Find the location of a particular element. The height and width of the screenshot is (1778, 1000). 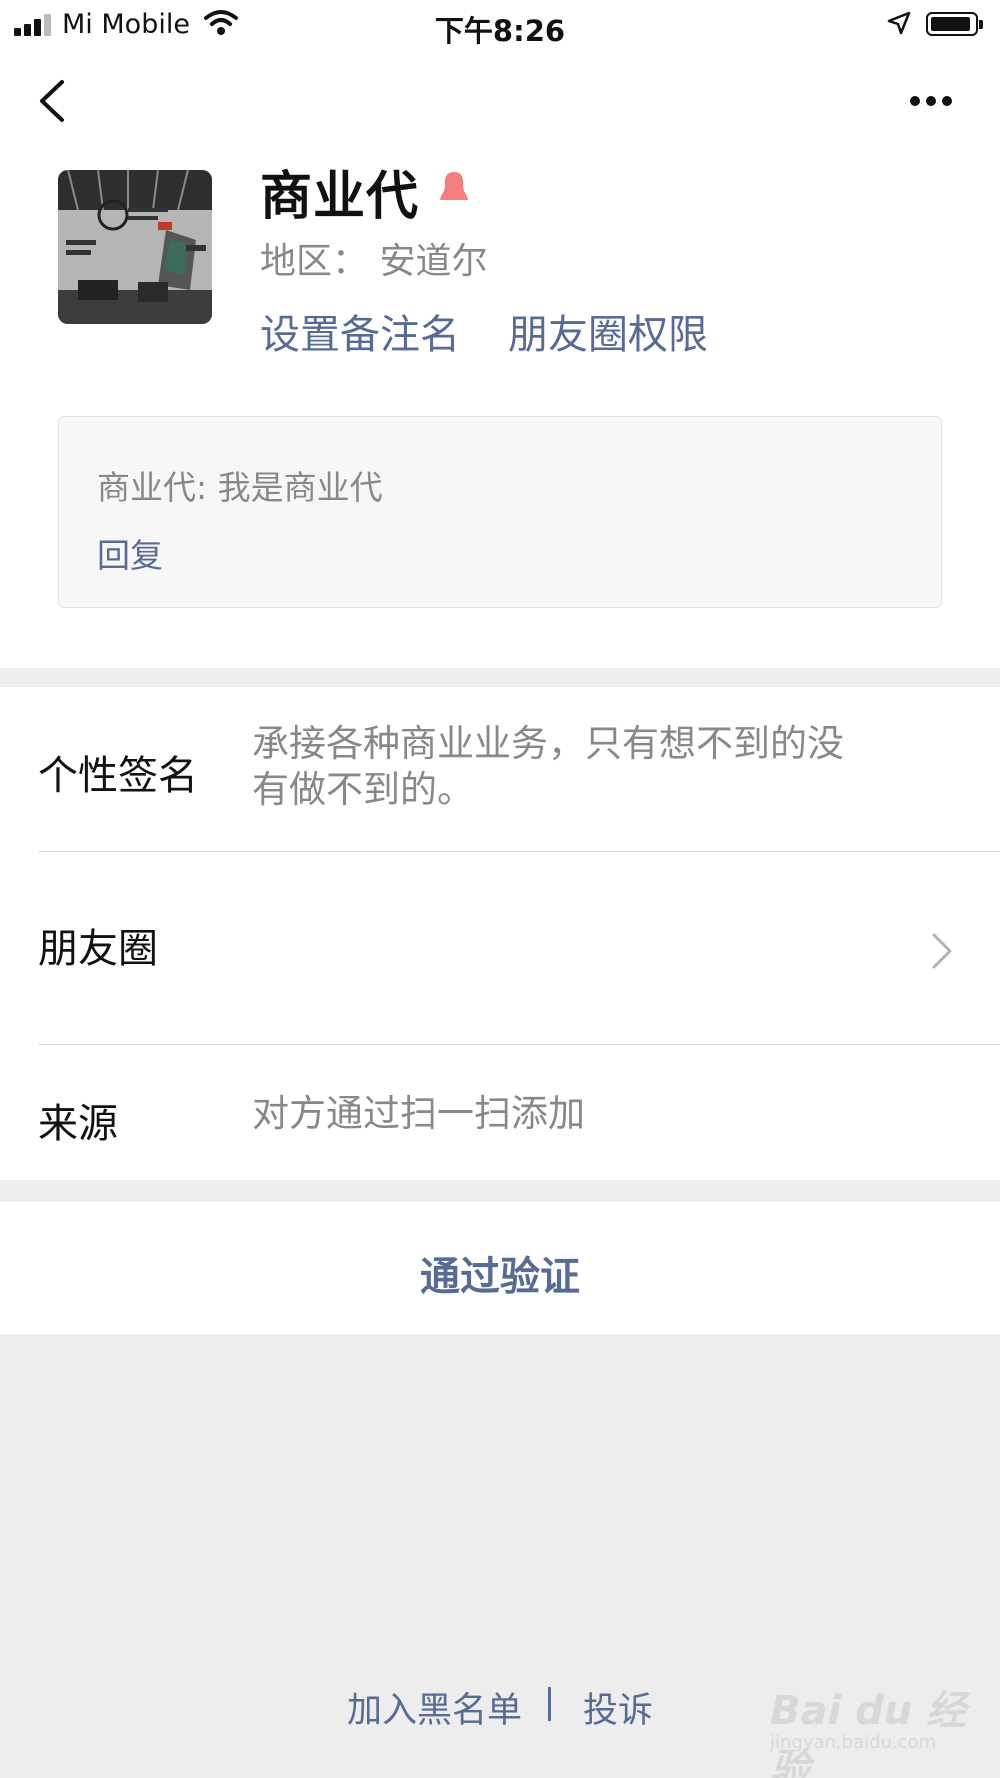

verification-message-text: 商业代: 我是商业代 is located at coordinates (240, 487).